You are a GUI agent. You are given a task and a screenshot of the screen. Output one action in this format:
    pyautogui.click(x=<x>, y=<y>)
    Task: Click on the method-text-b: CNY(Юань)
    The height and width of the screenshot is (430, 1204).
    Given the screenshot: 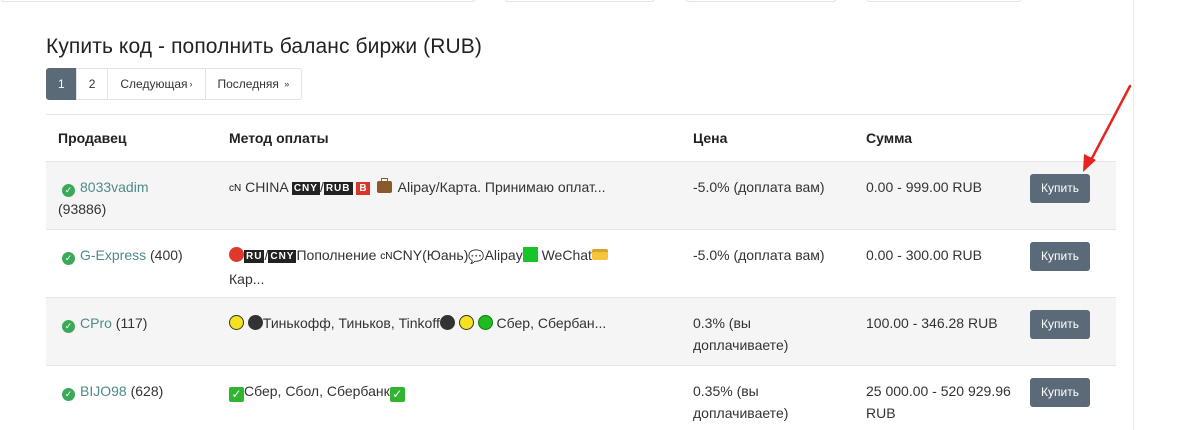 What is the action you would take?
    pyautogui.click(x=430, y=255)
    